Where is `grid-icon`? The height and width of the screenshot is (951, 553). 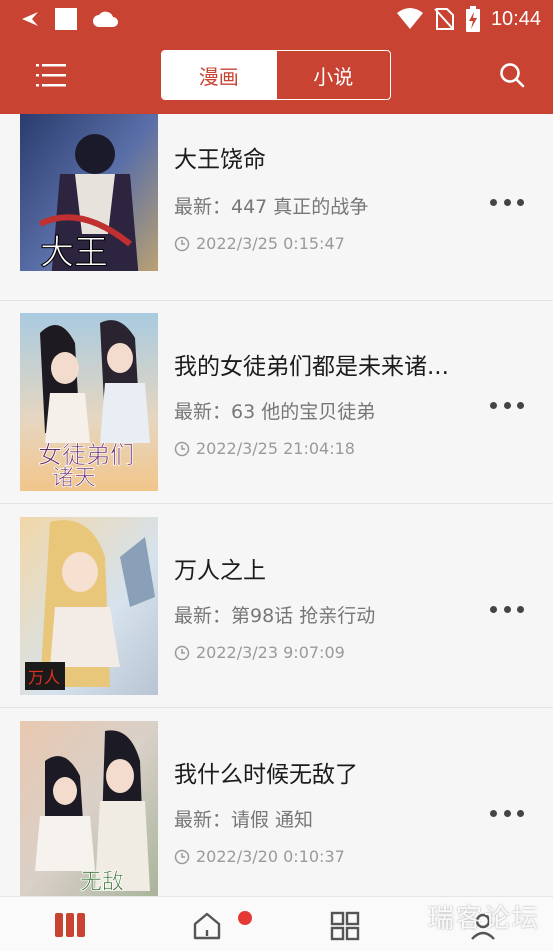 grid-icon is located at coordinates (345, 926).